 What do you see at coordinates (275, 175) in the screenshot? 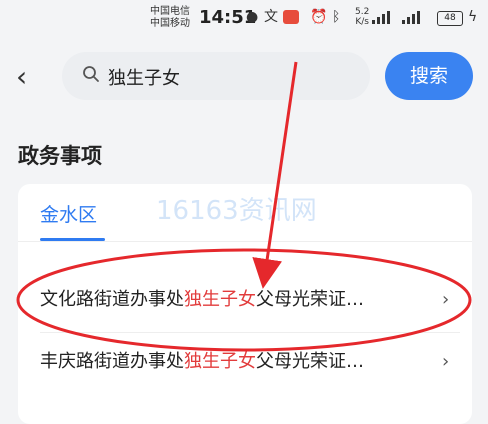
I see `annotation-arrow` at bounding box center [275, 175].